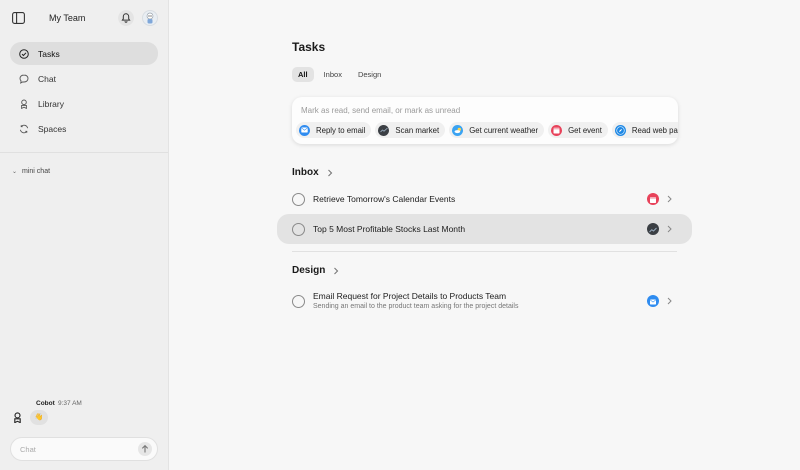 Image resolution: width=800 pixels, height=470 pixels. Describe the element at coordinates (39, 417) in the screenshot. I see `cobot-message-bubble: 👋` at that location.